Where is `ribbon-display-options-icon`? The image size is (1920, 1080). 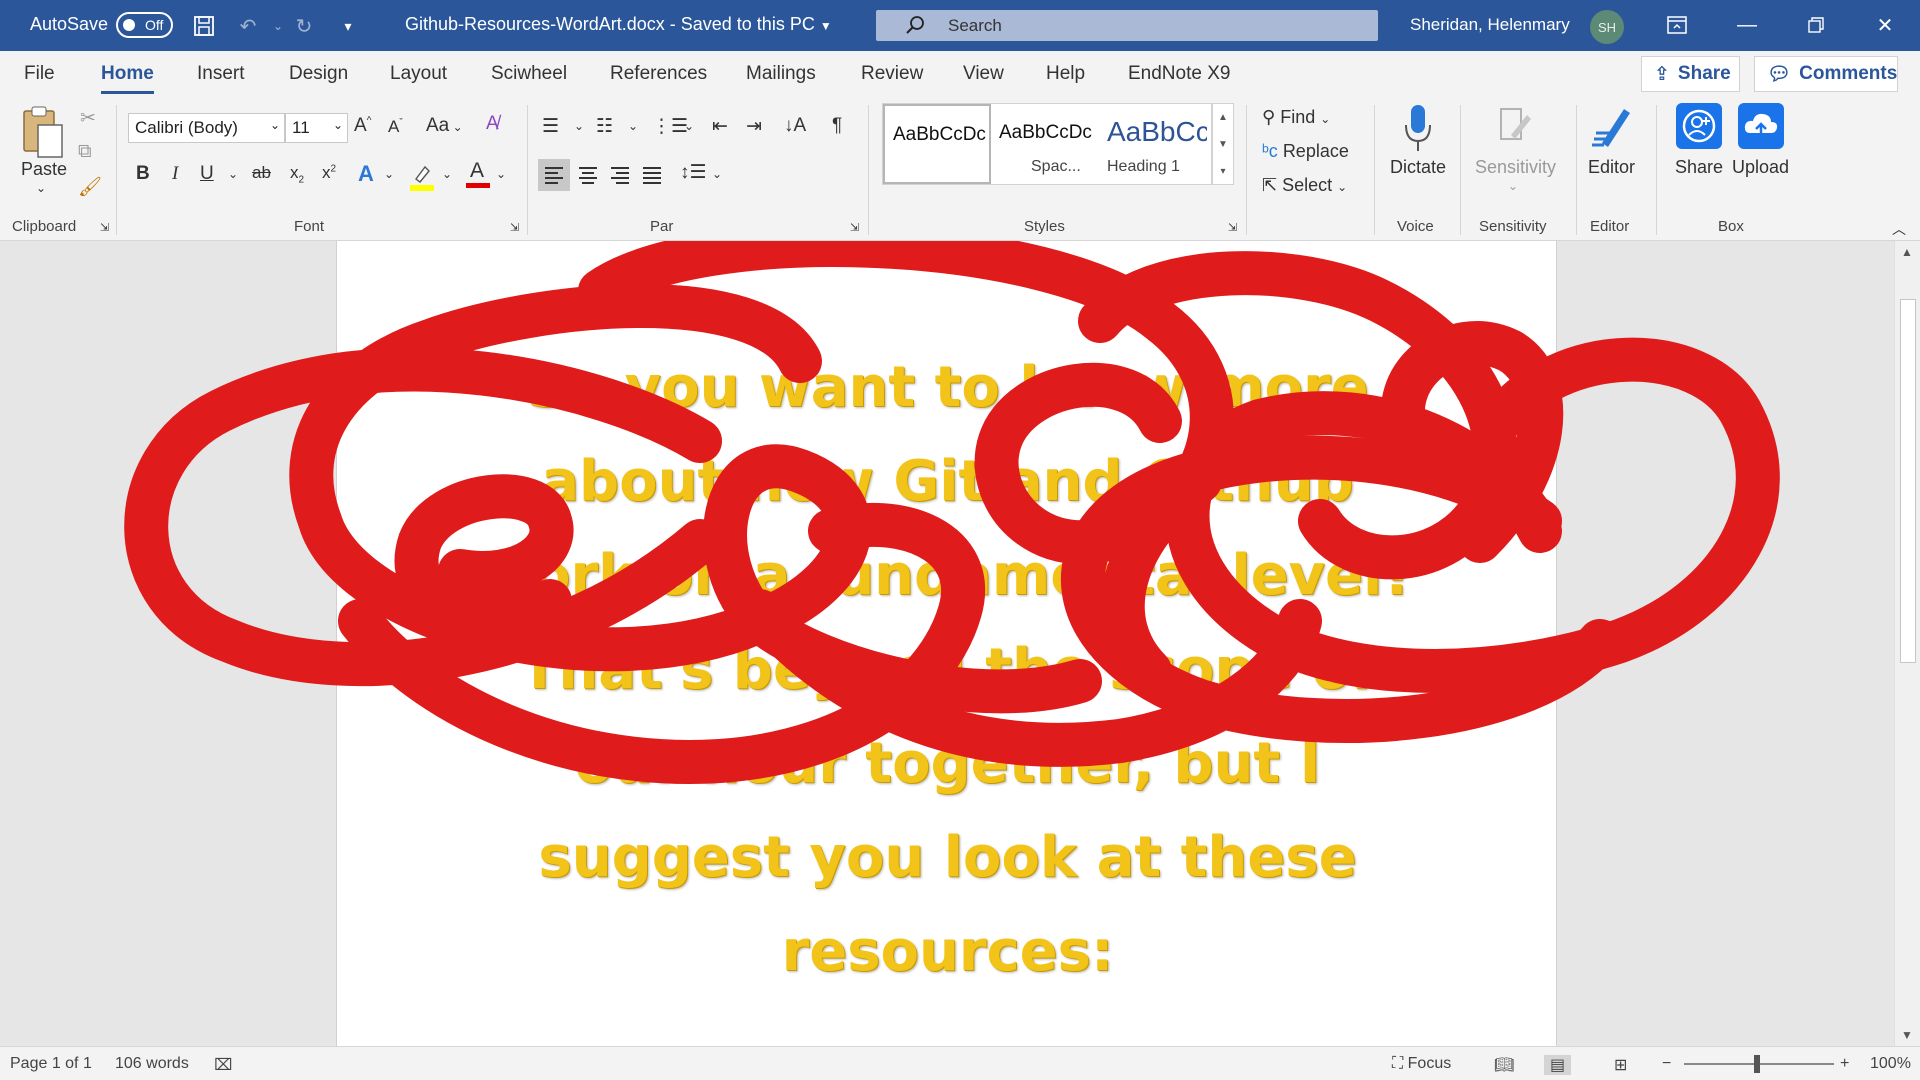 ribbon-display-options-icon is located at coordinates (1677, 25).